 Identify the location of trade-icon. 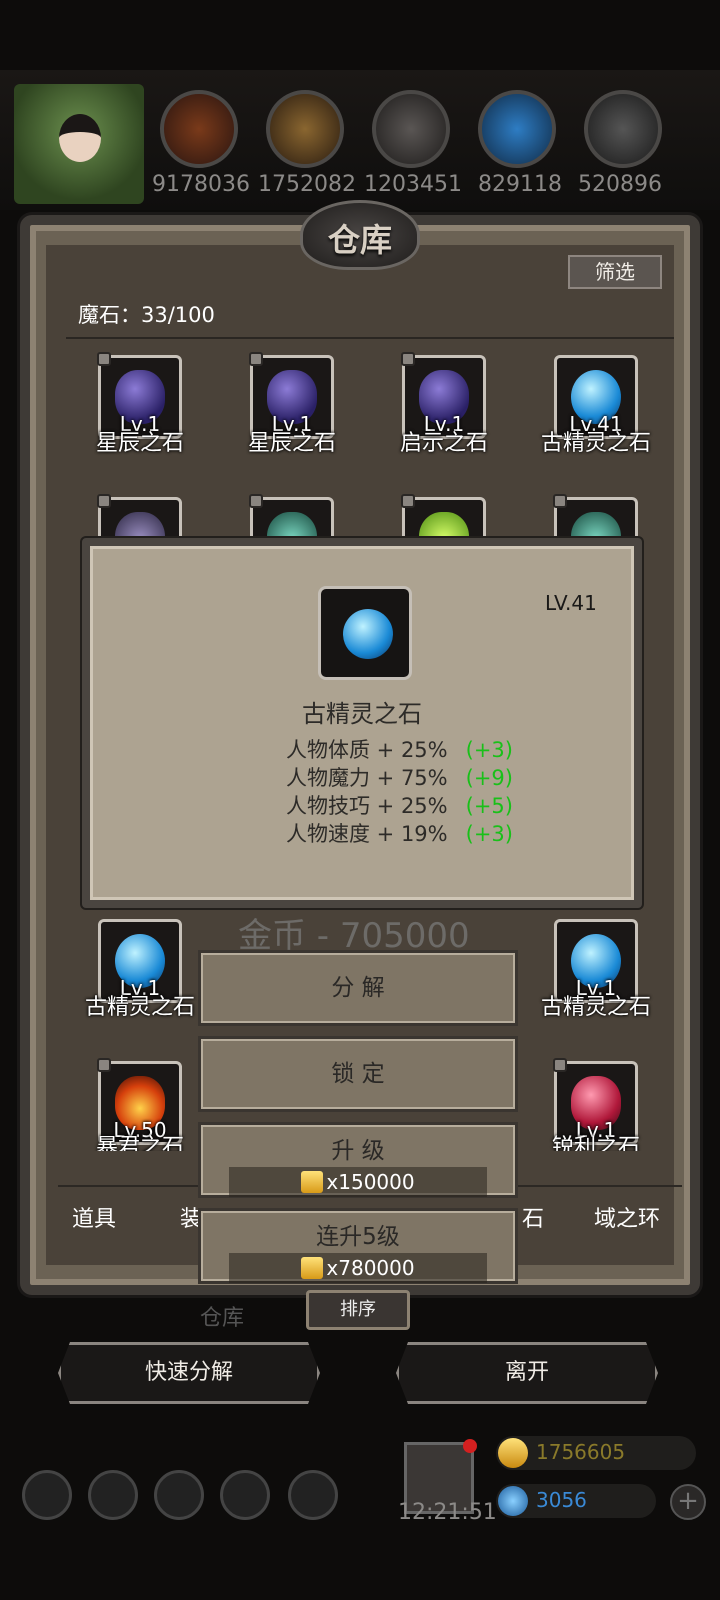
(313, 1495).